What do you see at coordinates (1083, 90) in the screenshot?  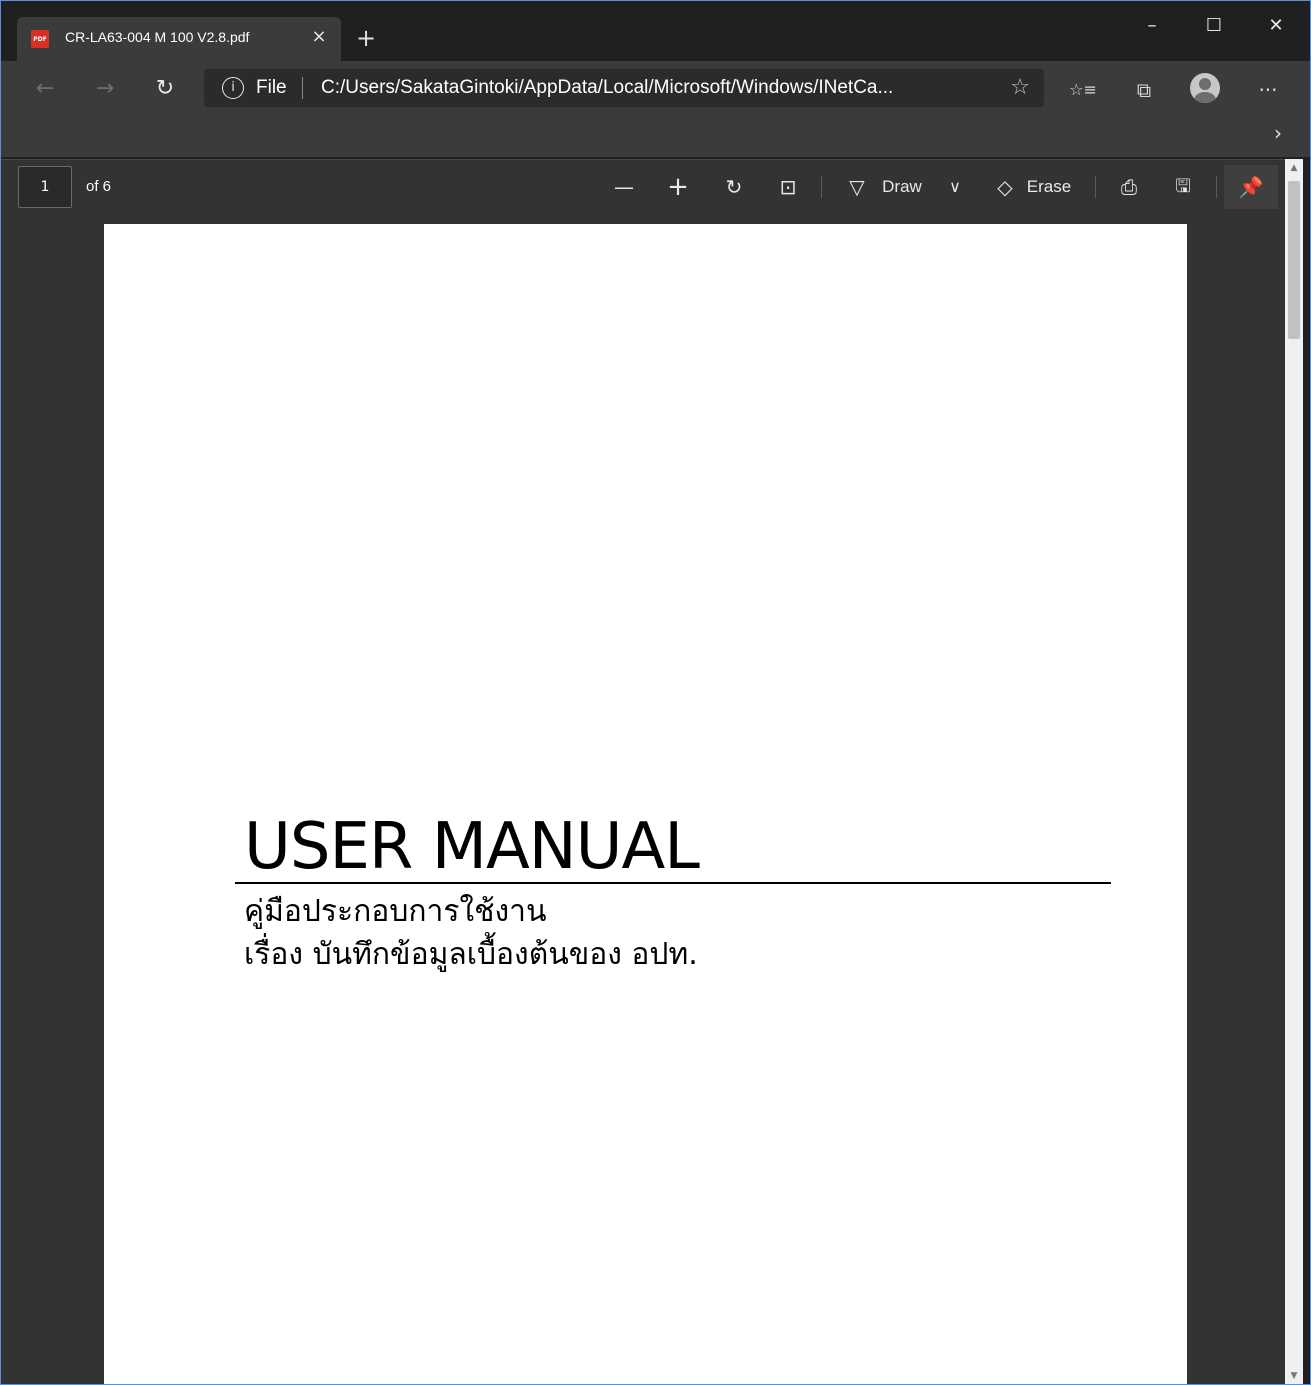 I see `favorites-icon: ☆≡` at bounding box center [1083, 90].